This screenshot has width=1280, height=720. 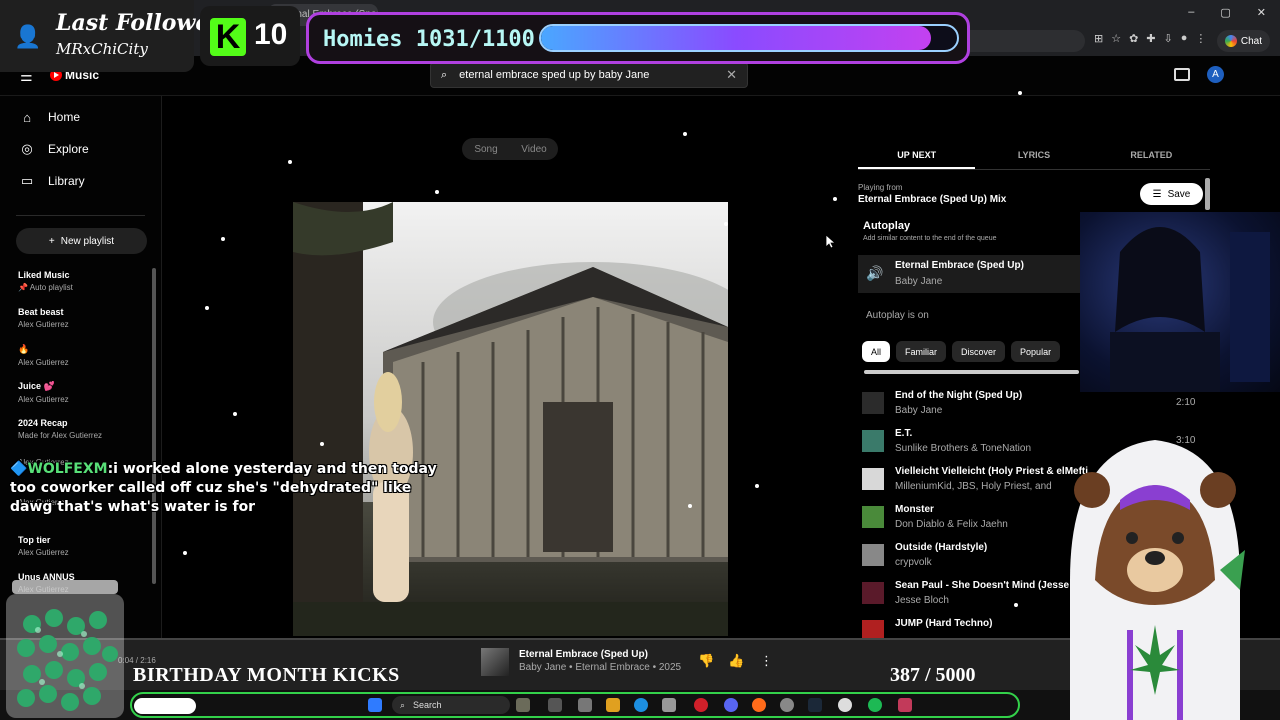 What do you see at coordinates (831, 242) in the screenshot?
I see `mouse-cursor-icon` at bounding box center [831, 242].